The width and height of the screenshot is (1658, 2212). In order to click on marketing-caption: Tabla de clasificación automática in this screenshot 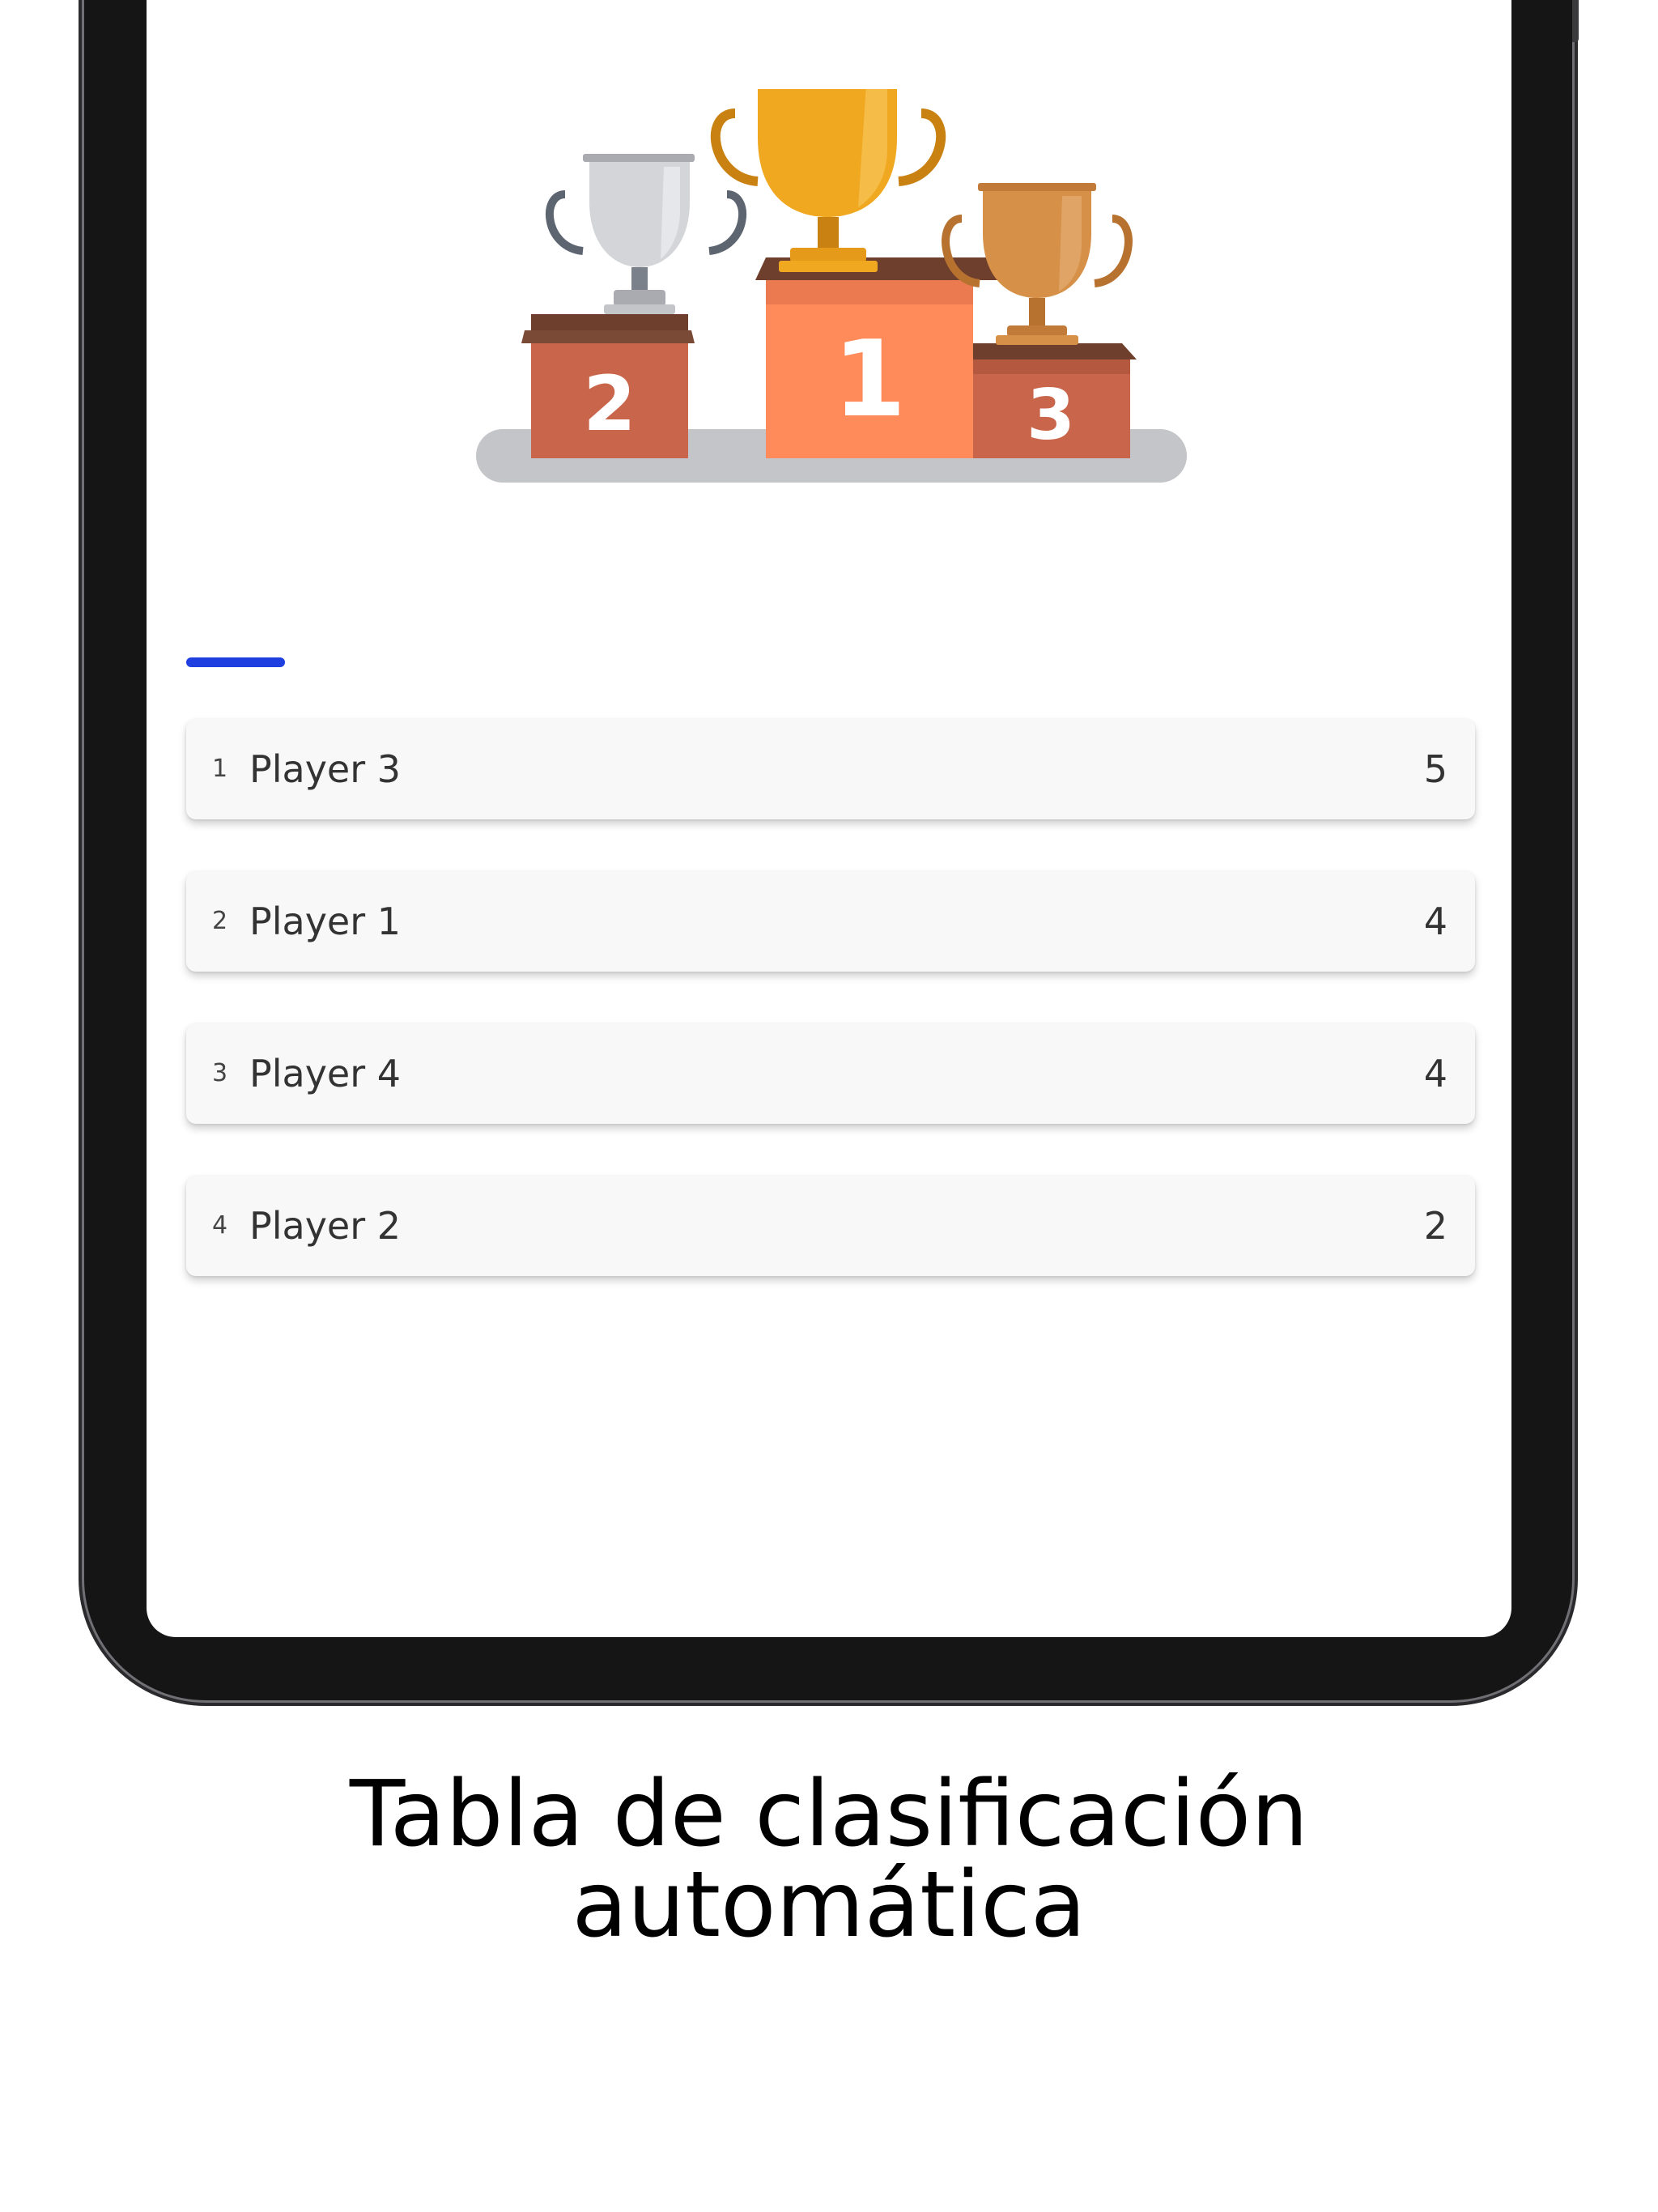, I will do `click(829, 1860)`.